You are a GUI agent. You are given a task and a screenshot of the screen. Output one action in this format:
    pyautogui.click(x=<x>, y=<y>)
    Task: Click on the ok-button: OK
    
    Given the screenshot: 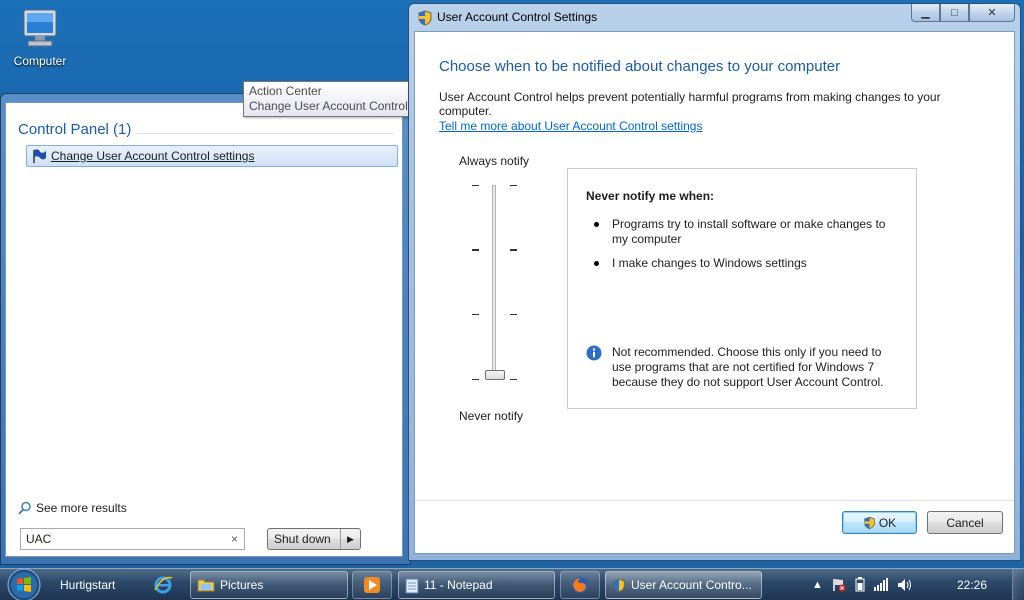 What is the action you would take?
    pyautogui.click(x=879, y=522)
    